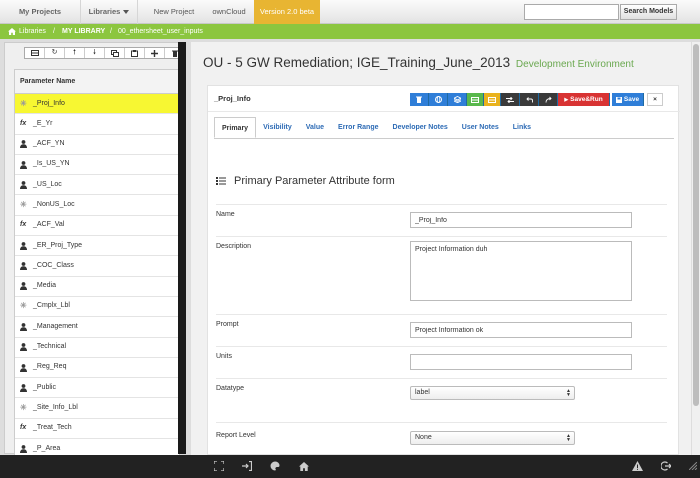 This screenshot has height=478, width=700. I want to click on warning-icon, so click(637, 466).